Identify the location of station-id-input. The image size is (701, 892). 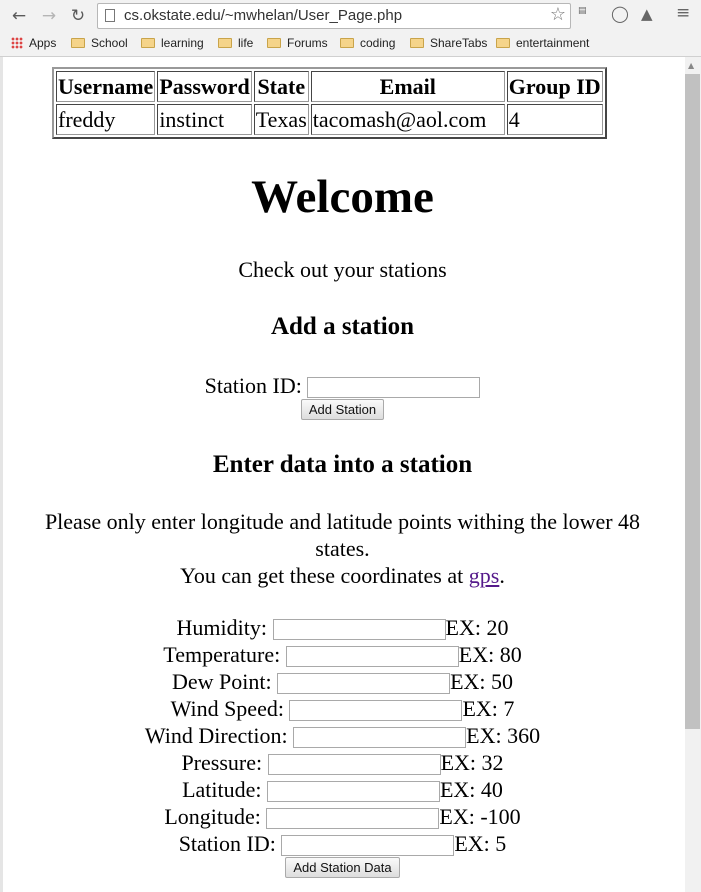
(394, 388).